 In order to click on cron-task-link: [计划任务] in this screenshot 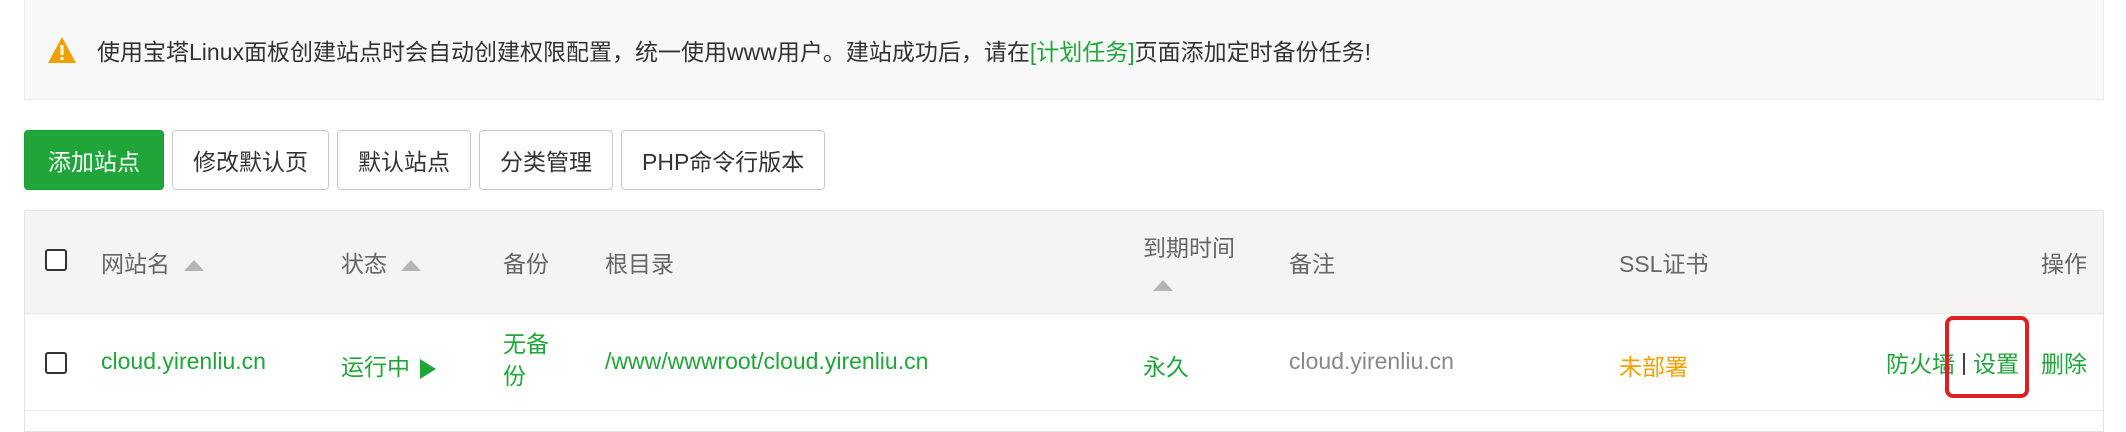, I will do `click(1082, 52)`.